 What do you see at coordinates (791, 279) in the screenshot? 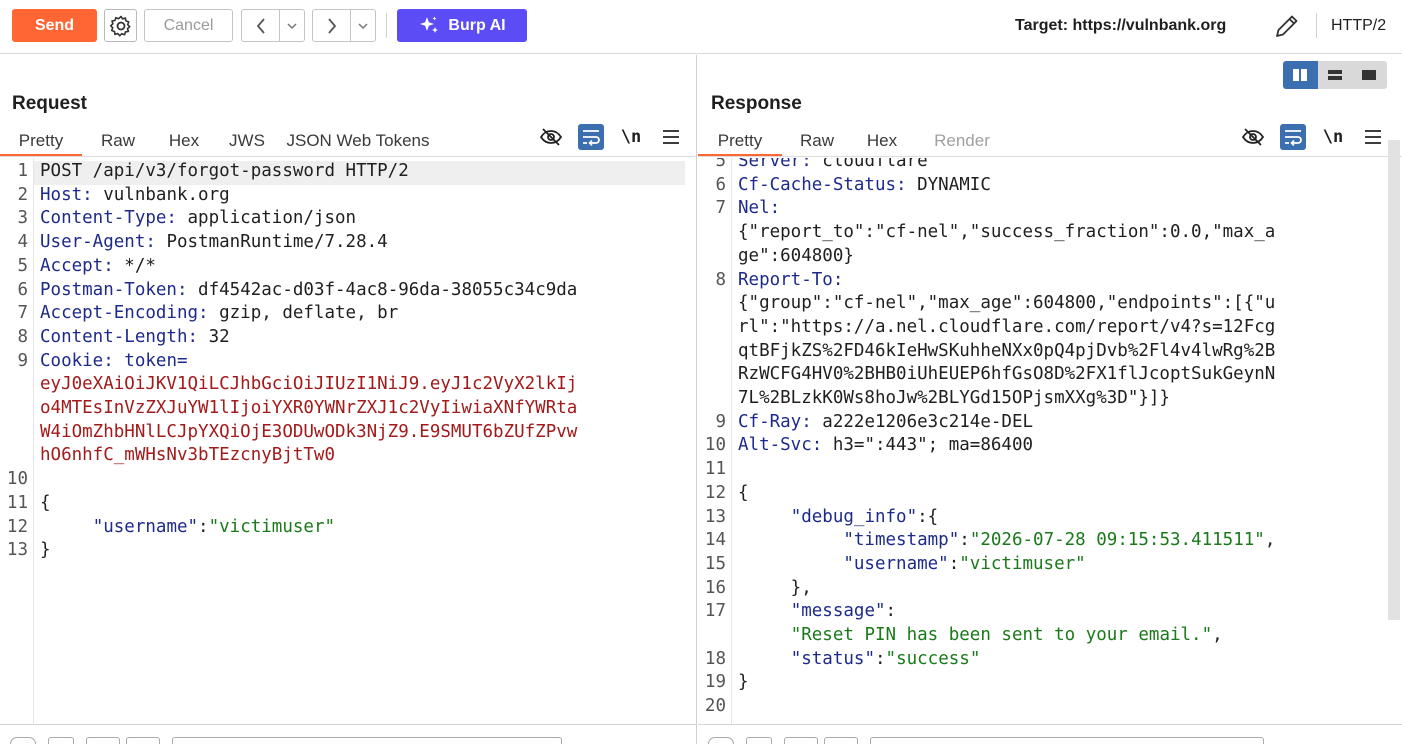
I see `code-token: Report-To:` at bounding box center [791, 279].